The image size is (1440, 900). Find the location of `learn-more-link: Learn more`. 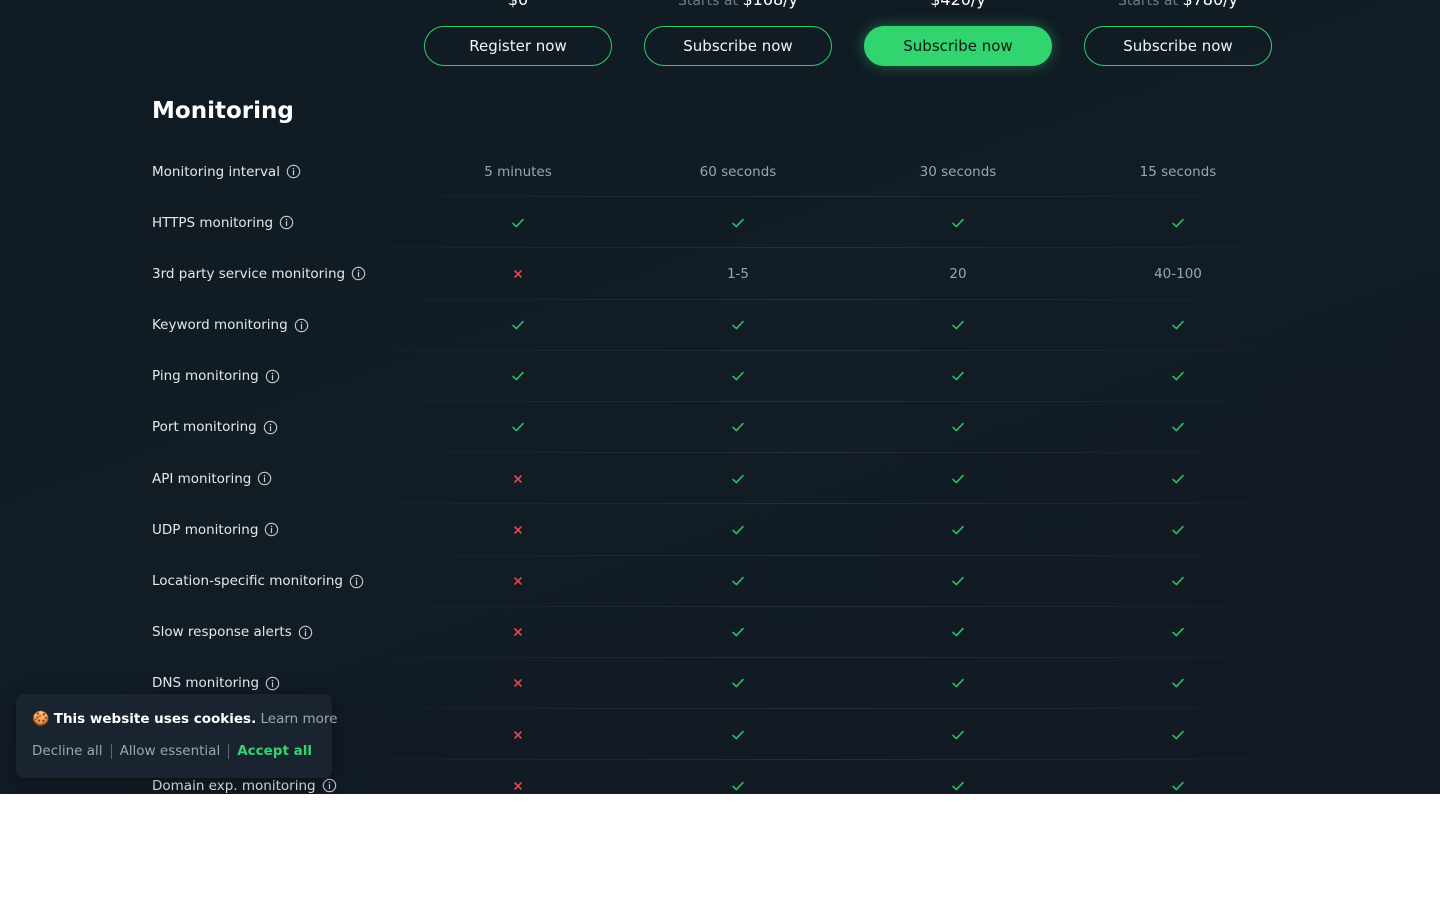

learn-more-link: Learn more is located at coordinates (299, 719).